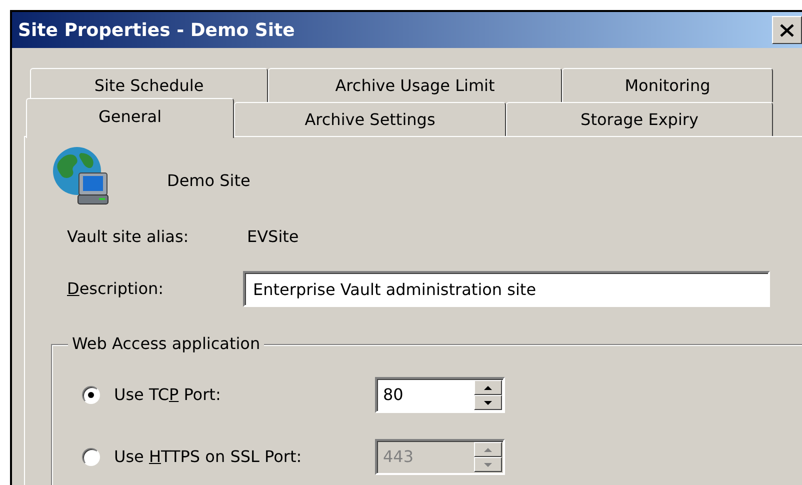 This screenshot has height=485, width=802. Describe the element at coordinates (149, 85) in the screenshot. I see `tab: Site Schedule` at that location.